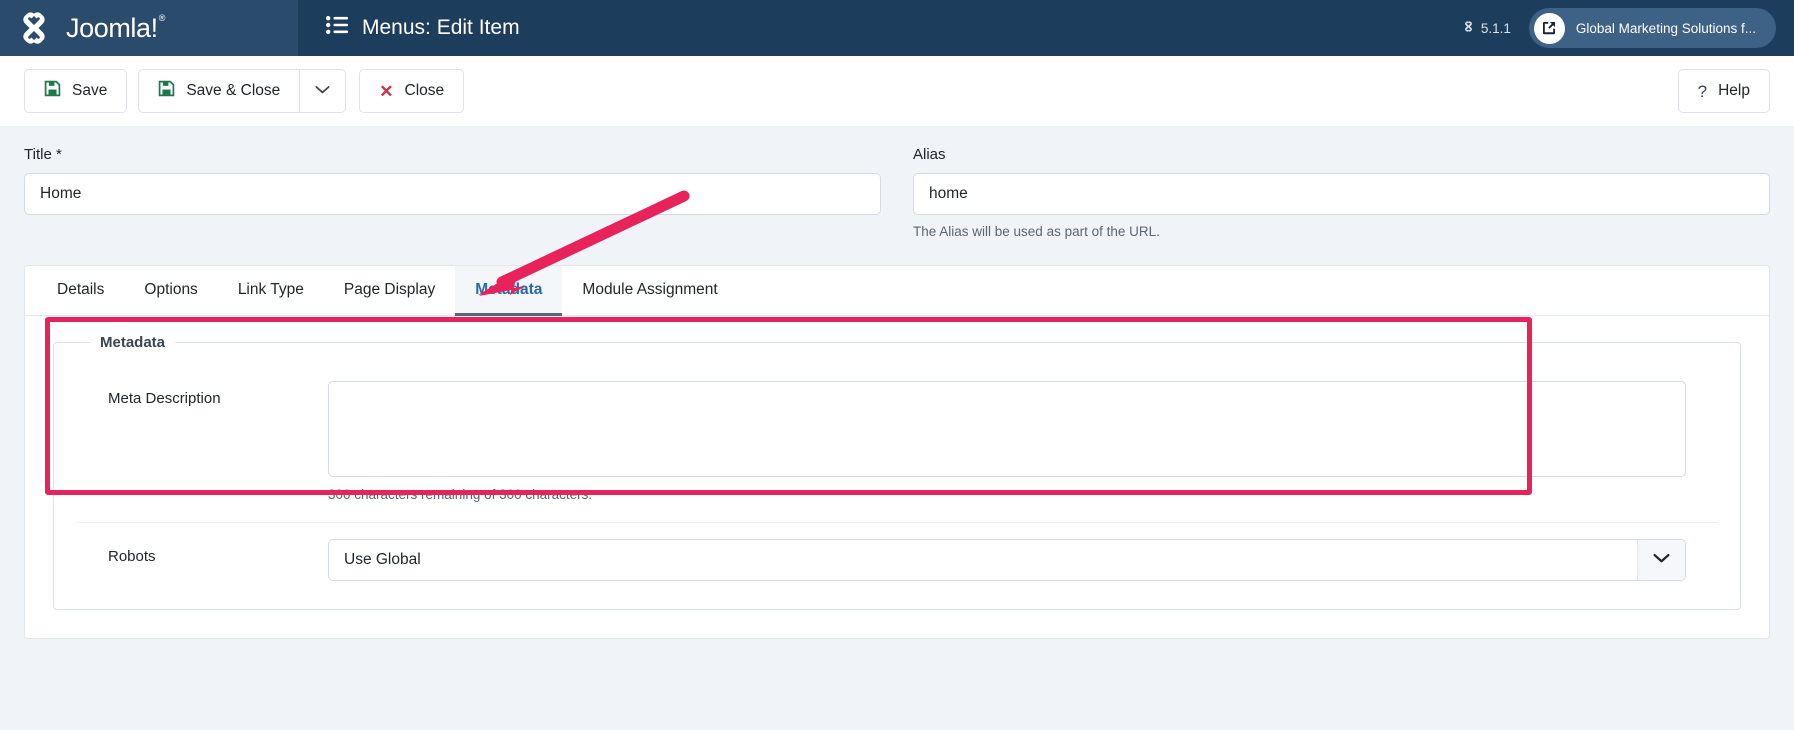 Image resolution: width=1794 pixels, height=730 pixels. I want to click on joomla-brand: Joomla!®, so click(149, 28).